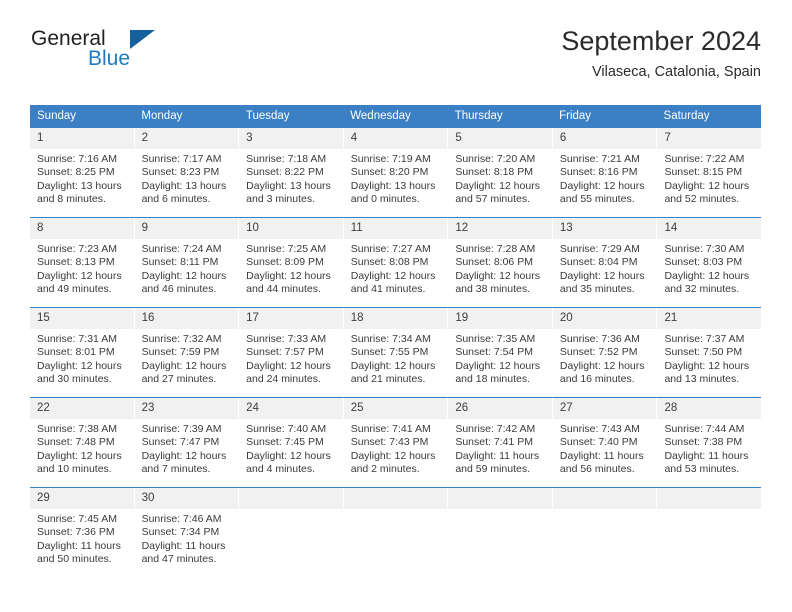 Image resolution: width=792 pixels, height=612 pixels. I want to click on sunset-text: Sunset: 8:23 PM, so click(180, 172).